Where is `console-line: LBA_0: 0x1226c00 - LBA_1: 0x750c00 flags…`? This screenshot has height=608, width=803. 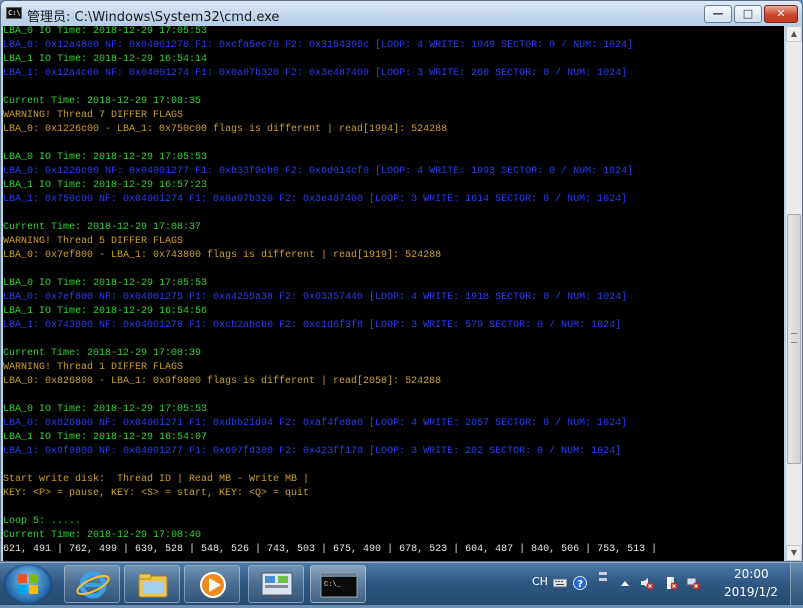
console-line: LBA_0: 0x1226c00 - LBA_1: 0x750c00 flags… is located at coordinates (225, 129).